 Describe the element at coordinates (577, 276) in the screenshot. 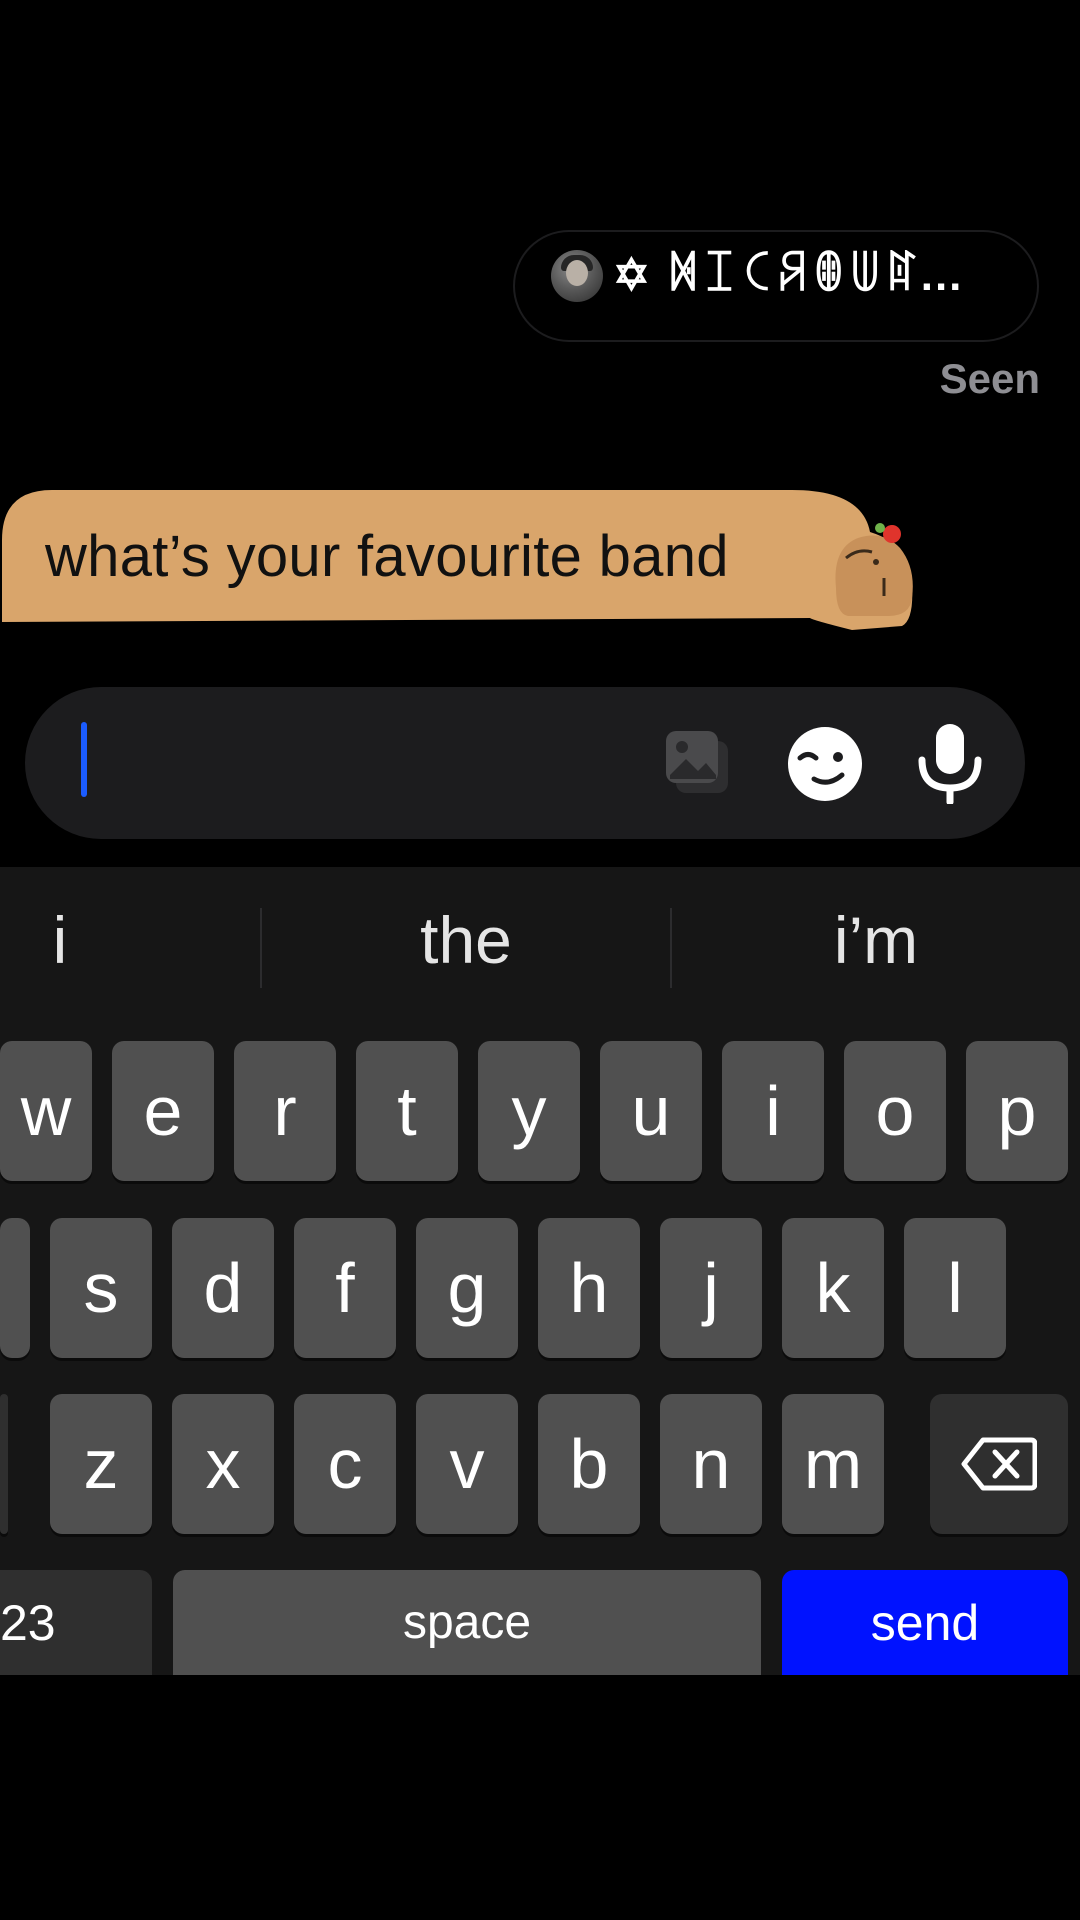

I see `avatar` at that location.